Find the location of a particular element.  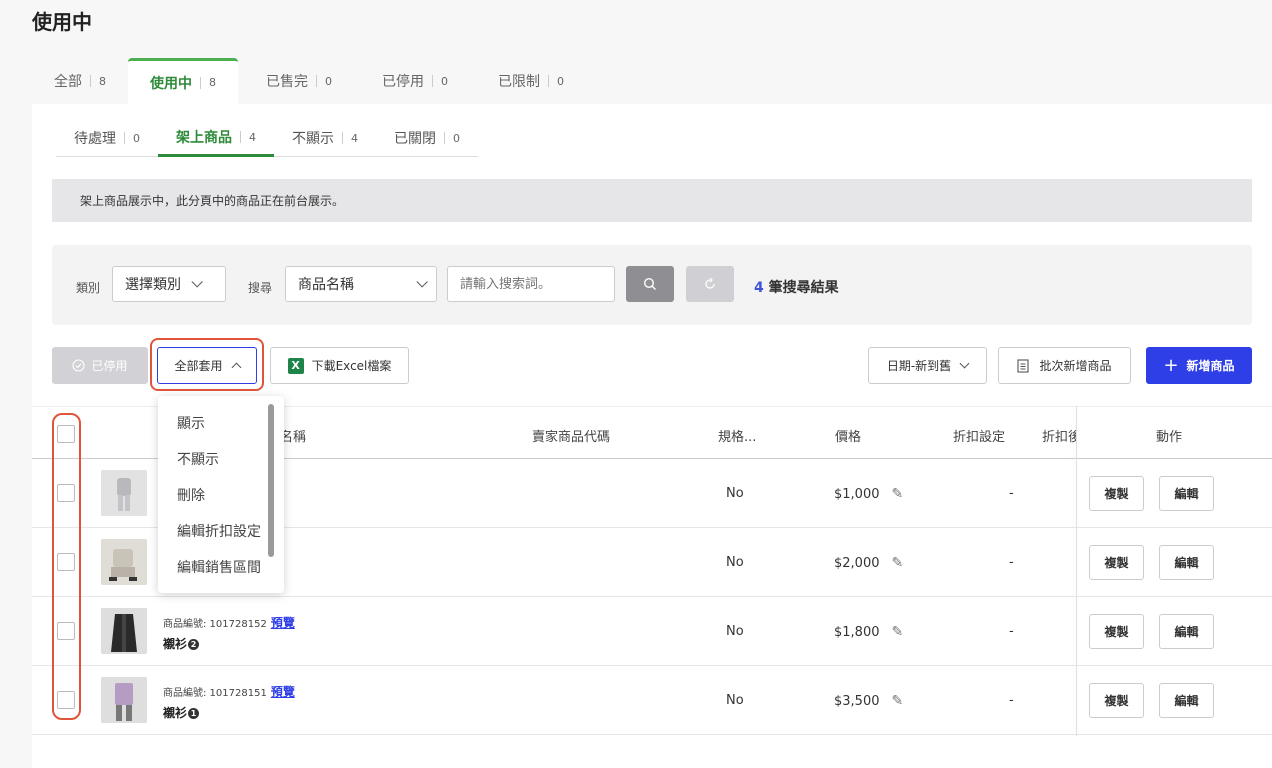

subtab-count: 4 is located at coordinates (252, 137).